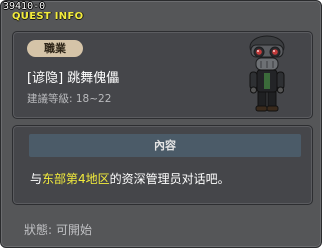  What do you see at coordinates (38, 230) in the screenshot?
I see `status-label: 狀態:` at bounding box center [38, 230].